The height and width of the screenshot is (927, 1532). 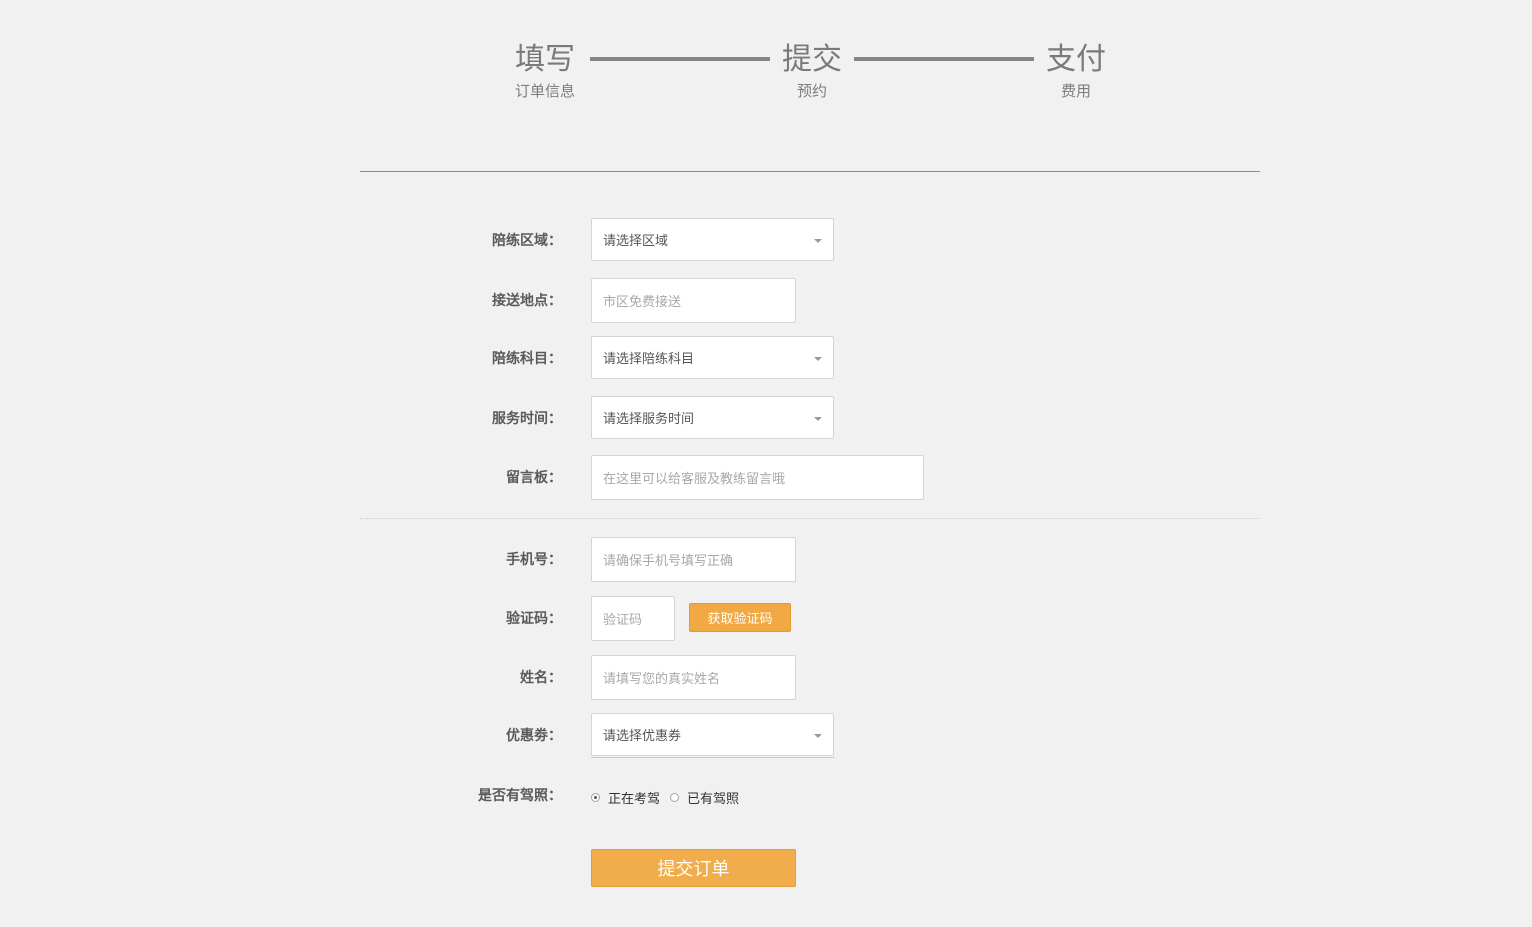 I want to click on time-select: 请选择服务时间, so click(x=712, y=417).